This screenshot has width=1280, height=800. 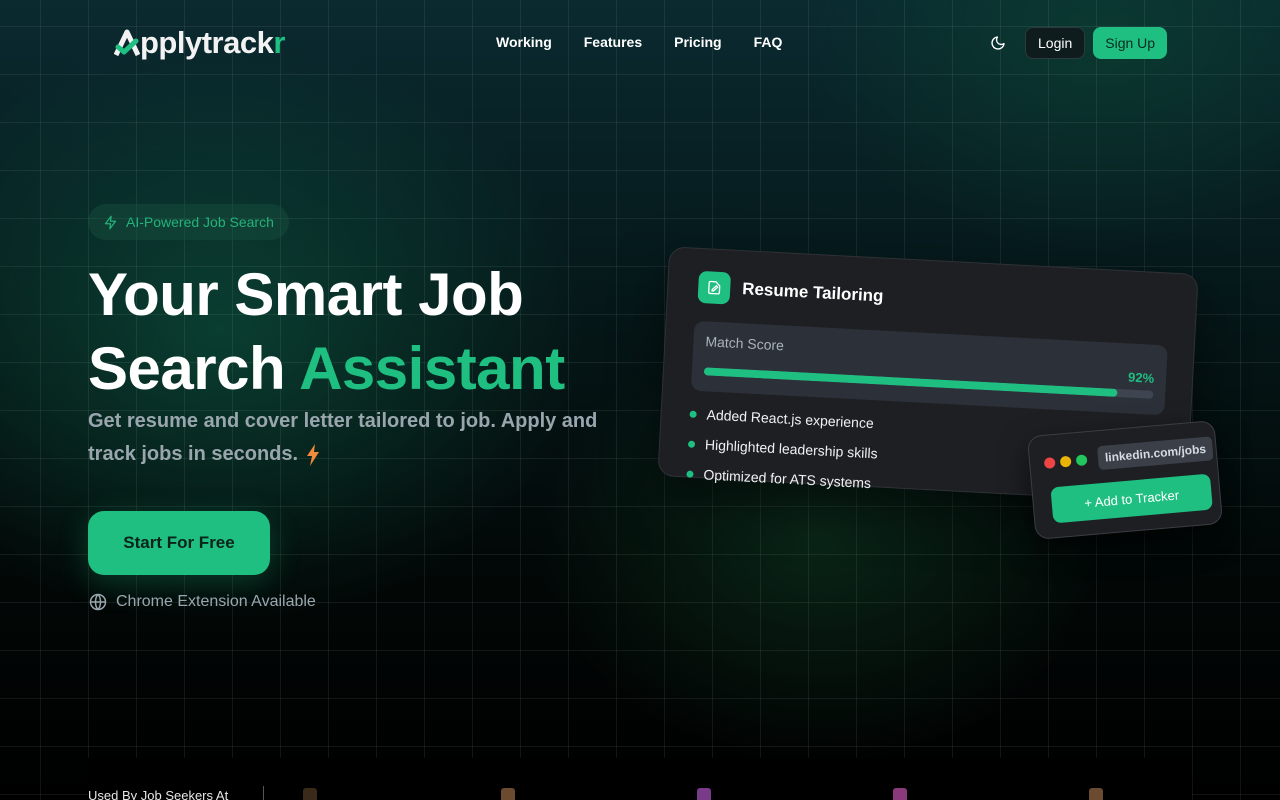 What do you see at coordinates (187, 368) in the screenshot?
I see `hero-title-line2: Search` at bounding box center [187, 368].